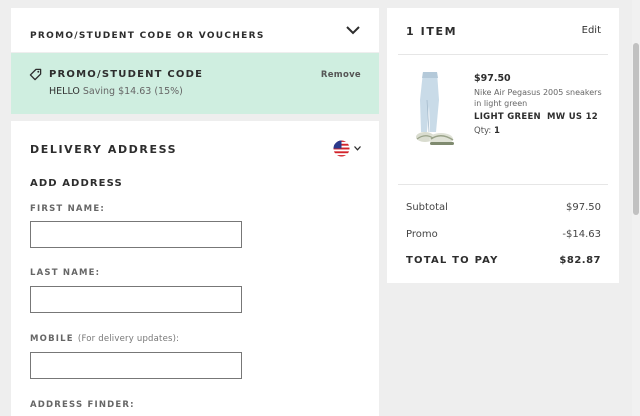  Describe the element at coordinates (35, 74) in the screenshot. I see `tag-icon` at that location.